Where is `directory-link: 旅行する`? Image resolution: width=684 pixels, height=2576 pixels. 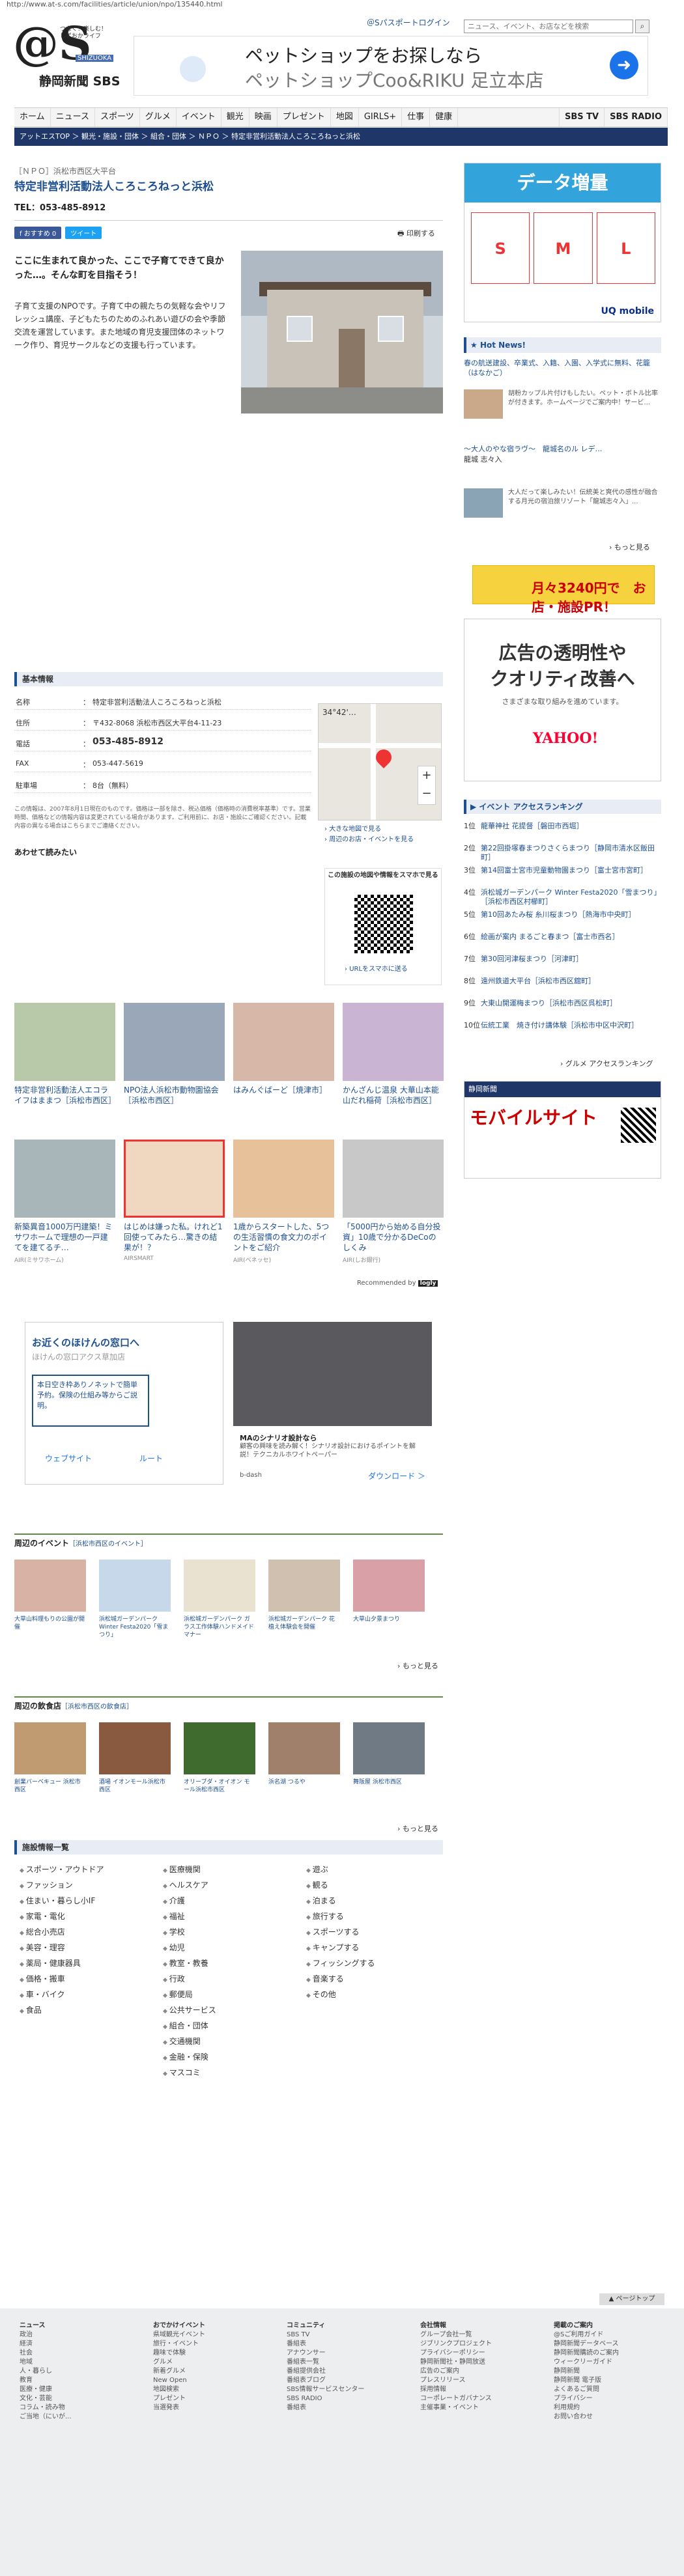
directory-link: 旅行する is located at coordinates (341, 1917).